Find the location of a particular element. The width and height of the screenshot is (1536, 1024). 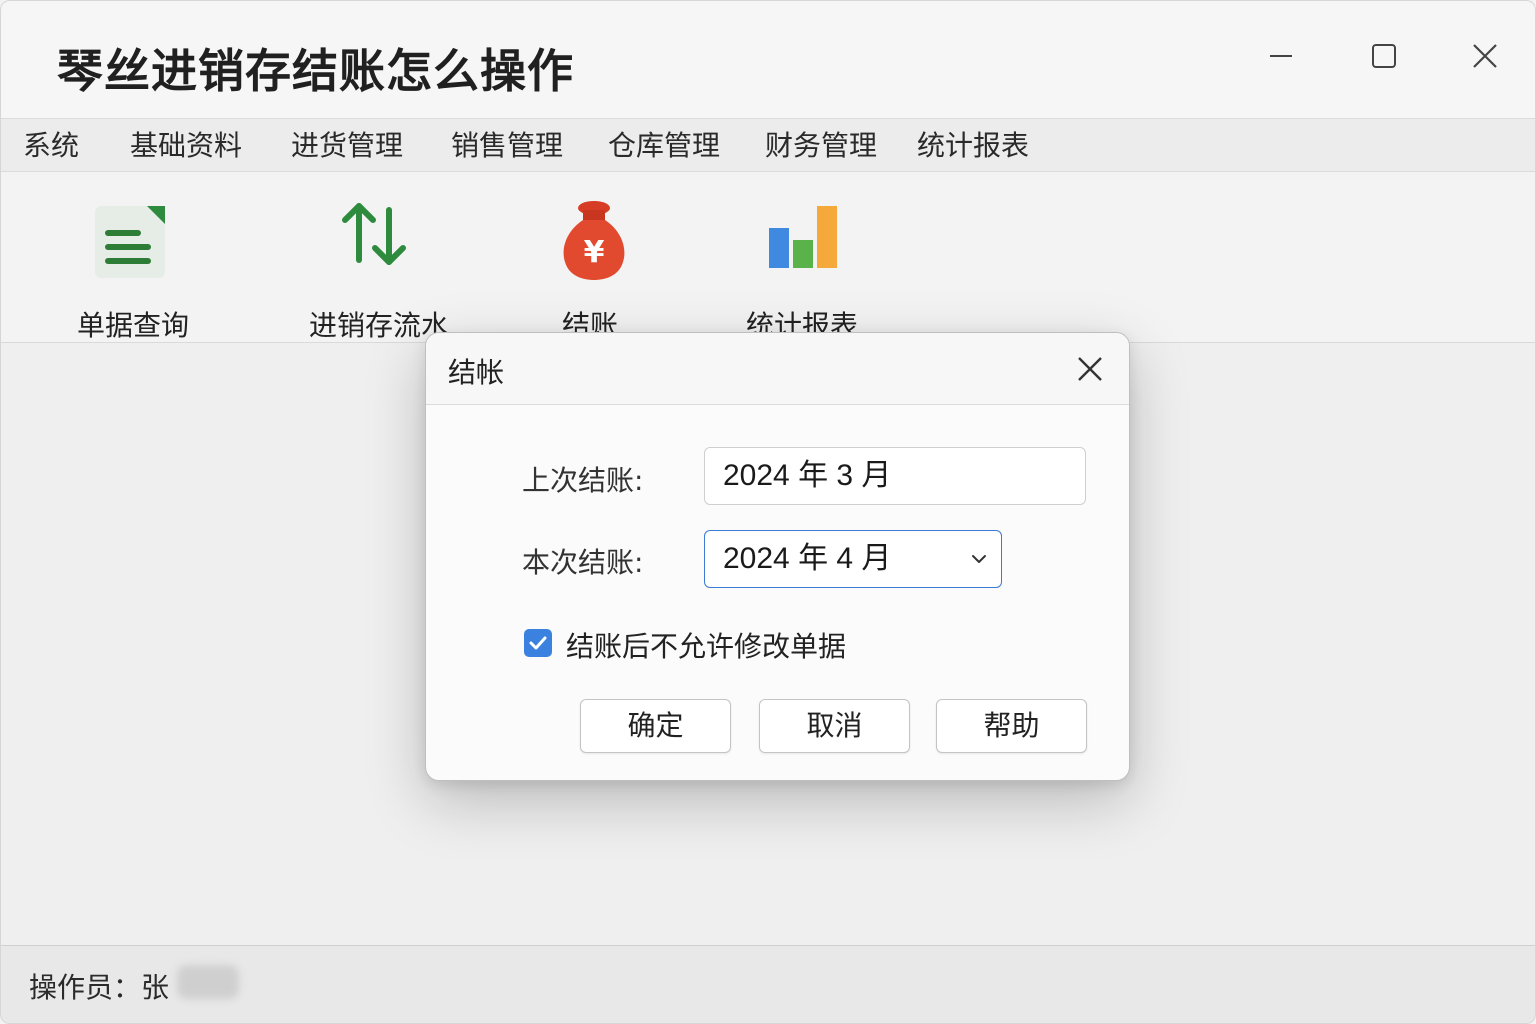

tool-statistics-report: 统计报表 is located at coordinates (805, 269).